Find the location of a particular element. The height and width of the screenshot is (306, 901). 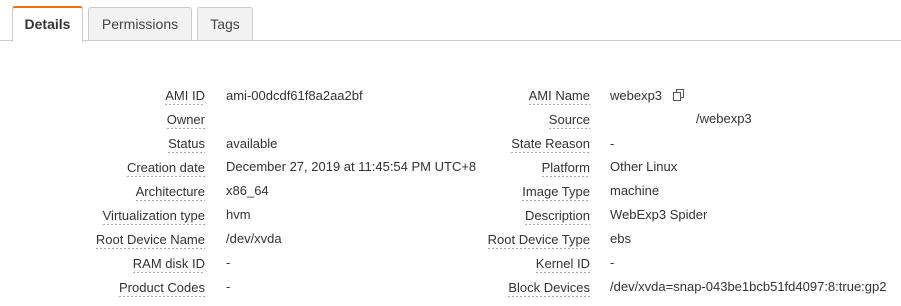

virtualization-type-label: Virtualization type is located at coordinates (153, 216).